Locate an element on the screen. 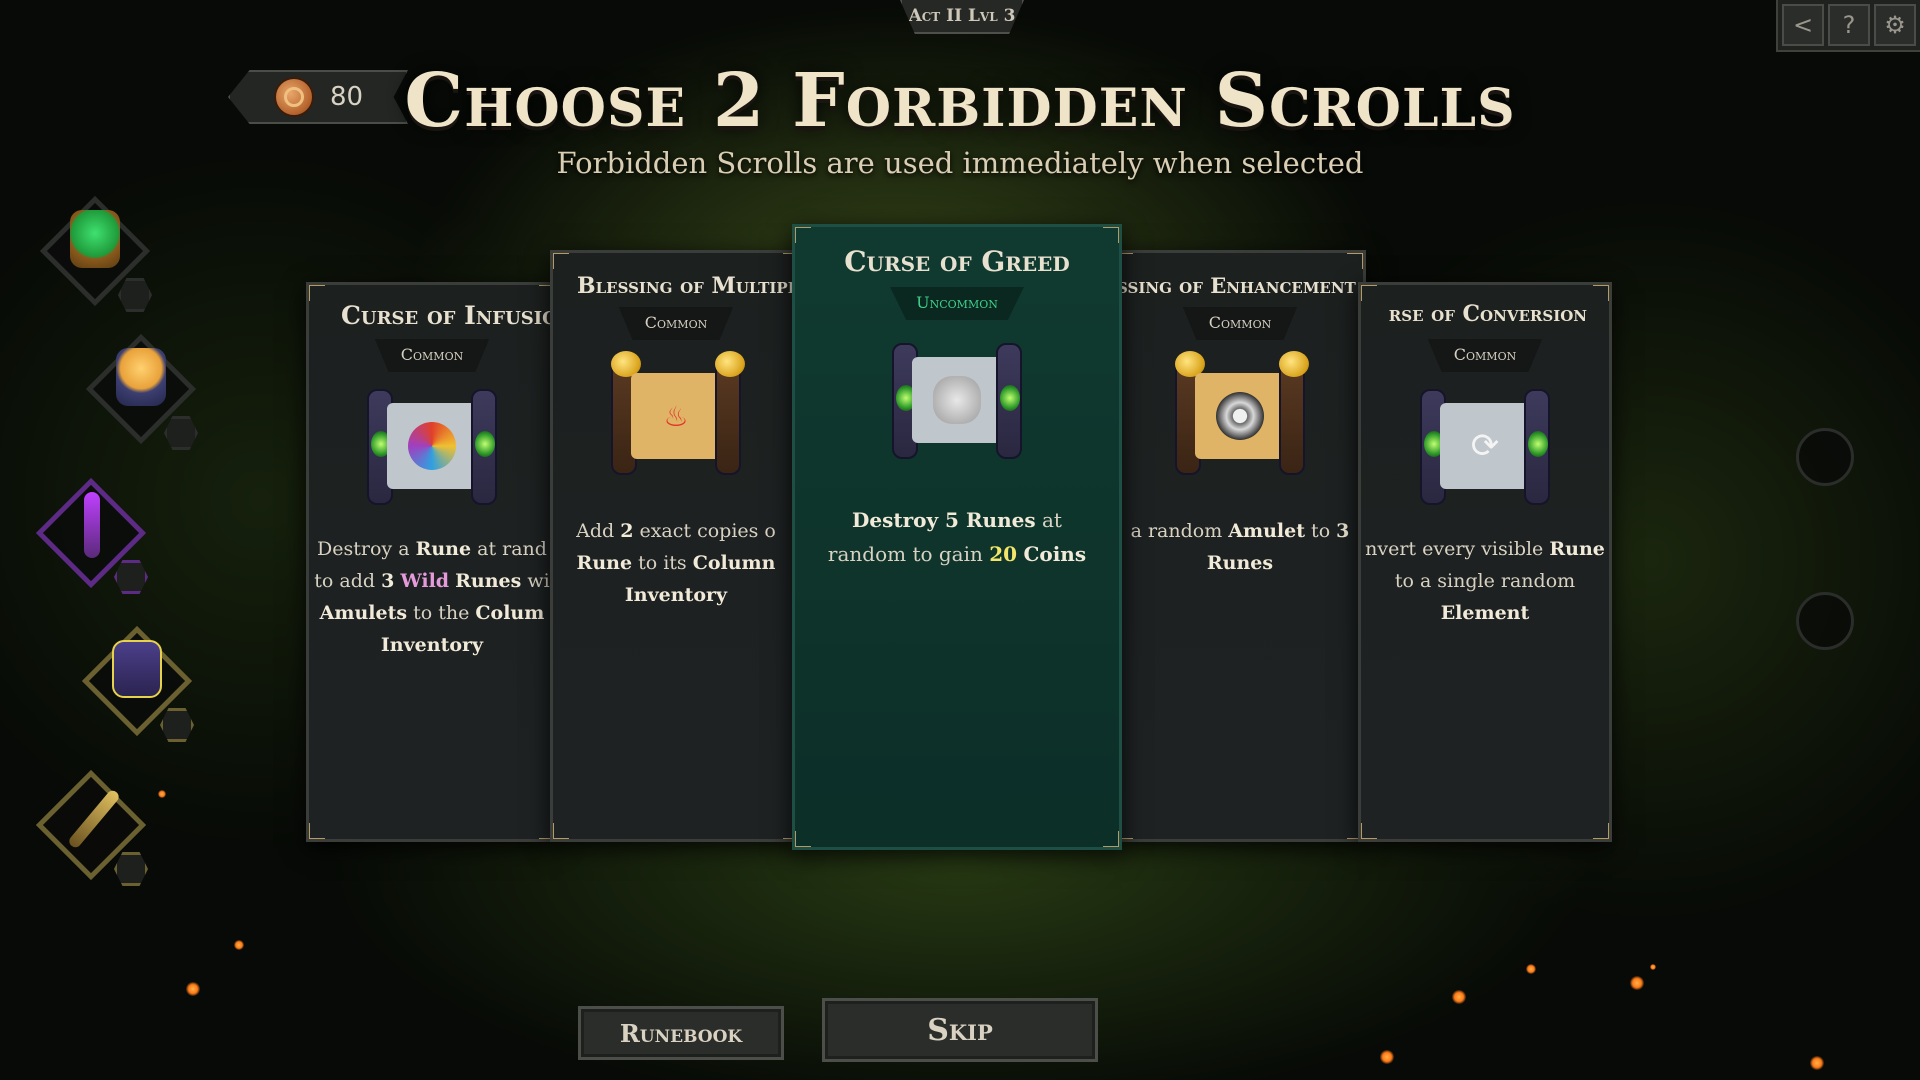 This screenshot has width=1920, height=1080. description-line: to a single random is located at coordinates (1485, 581).